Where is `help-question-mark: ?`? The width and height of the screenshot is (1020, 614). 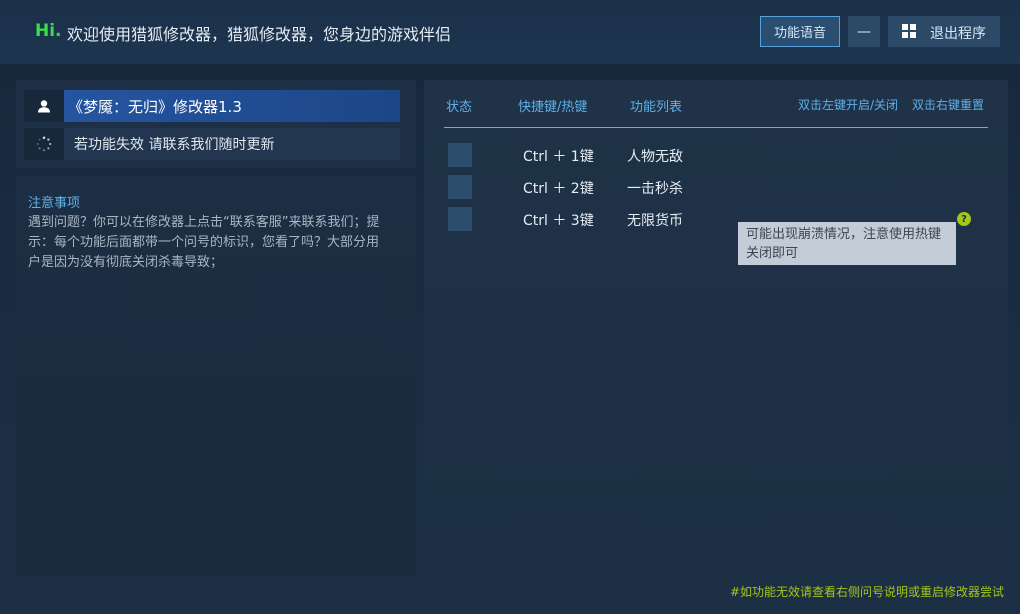
help-question-mark: ? is located at coordinates (964, 219).